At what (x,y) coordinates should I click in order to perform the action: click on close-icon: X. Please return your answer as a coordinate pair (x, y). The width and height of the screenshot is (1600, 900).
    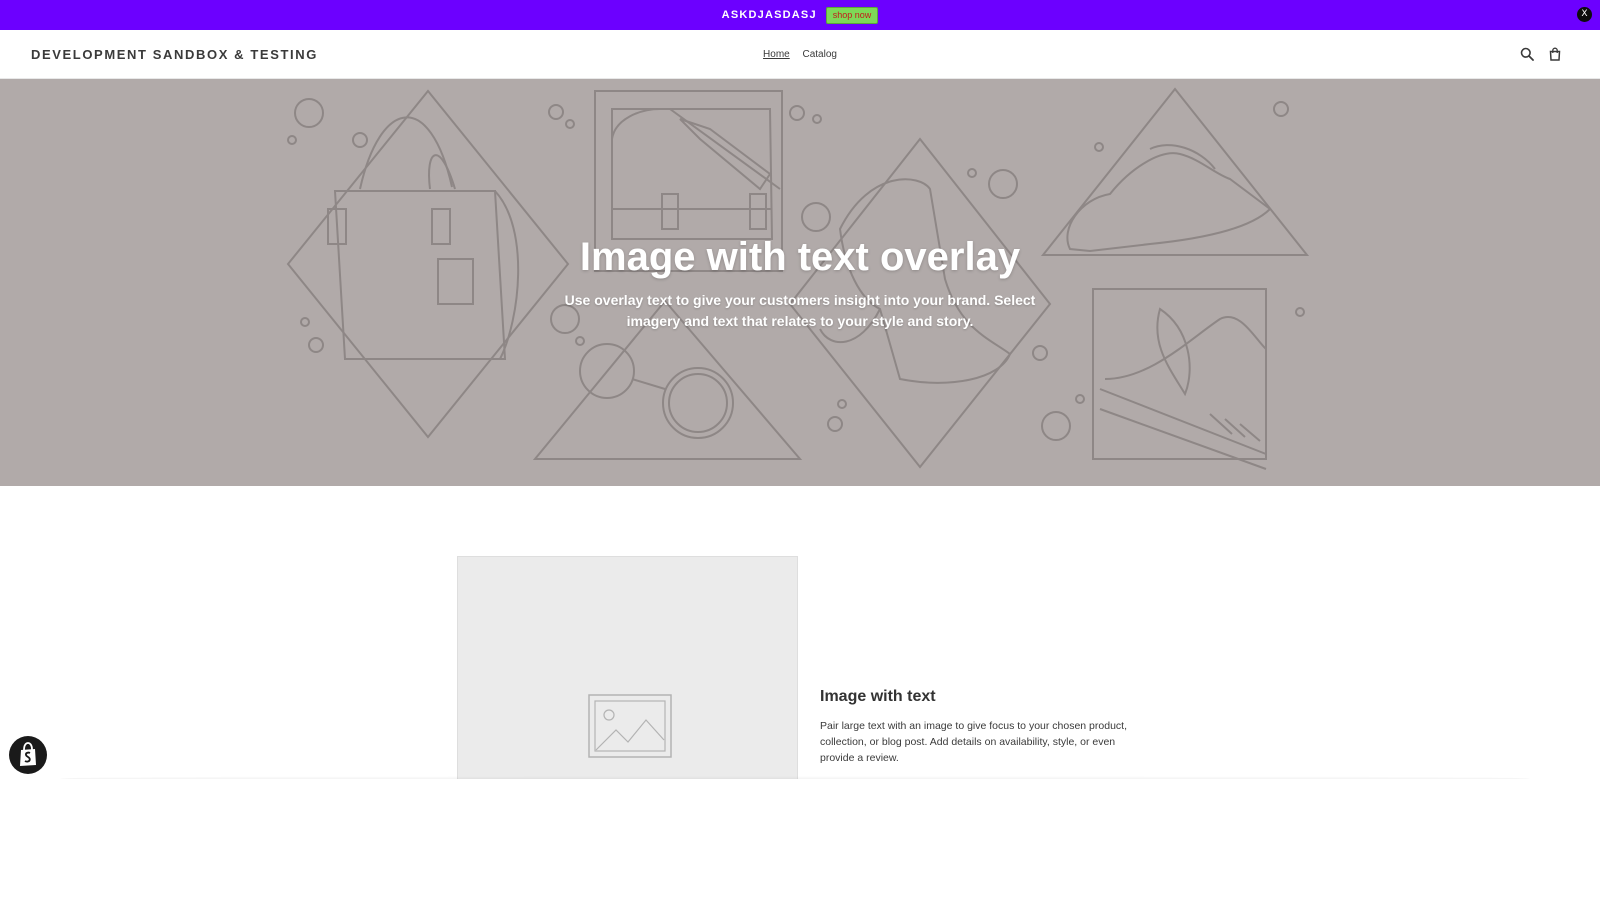
    Looking at the image, I should click on (1584, 14).